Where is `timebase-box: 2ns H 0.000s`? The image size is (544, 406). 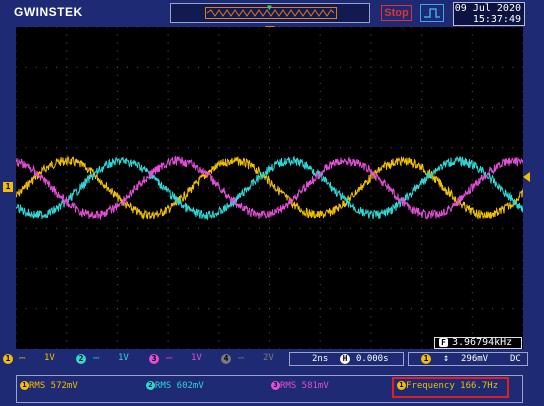
timebase-box: 2ns H 0.000s is located at coordinates (346, 359).